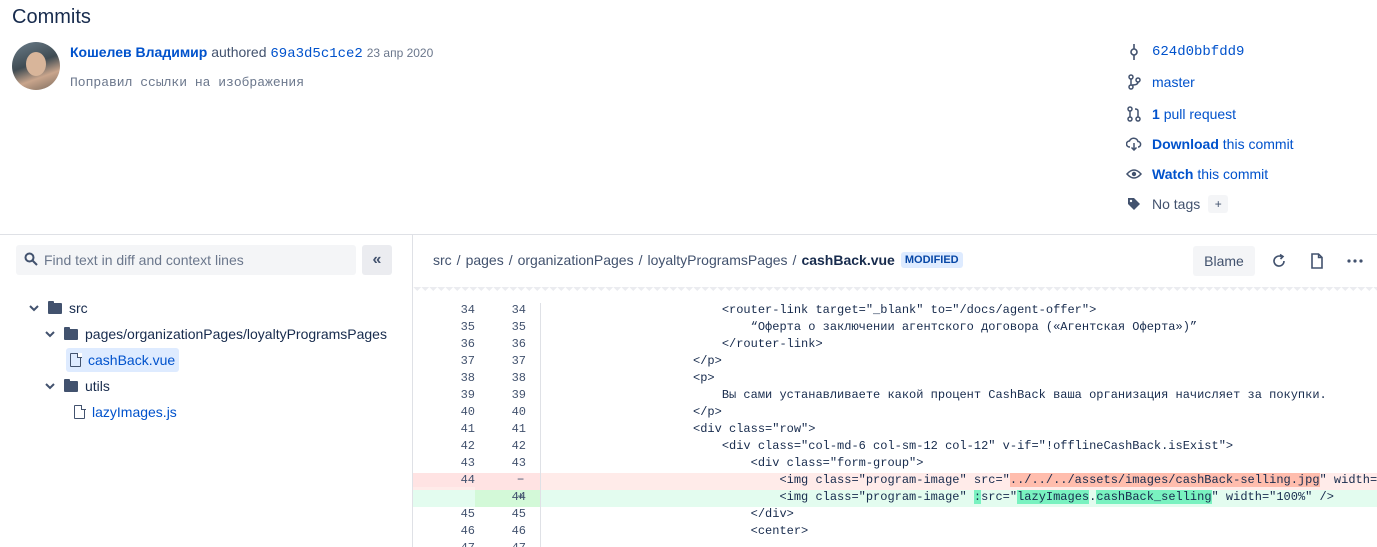 Image resolution: width=1377 pixels, height=547 pixels. Describe the element at coordinates (632, 378) in the screenshot. I see `diff-code: <p>` at that location.